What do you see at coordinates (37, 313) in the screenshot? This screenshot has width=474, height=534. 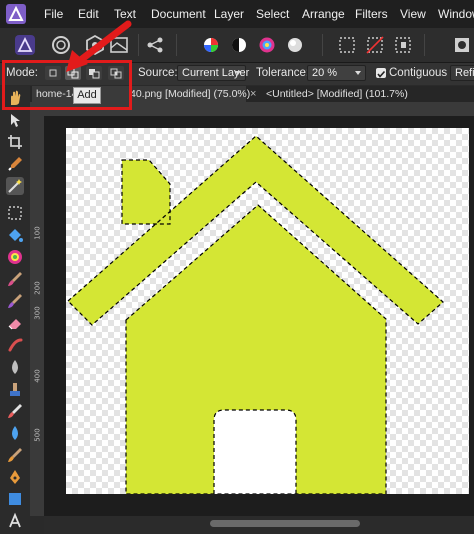 I see `ruler-label: 300` at bounding box center [37, 313].